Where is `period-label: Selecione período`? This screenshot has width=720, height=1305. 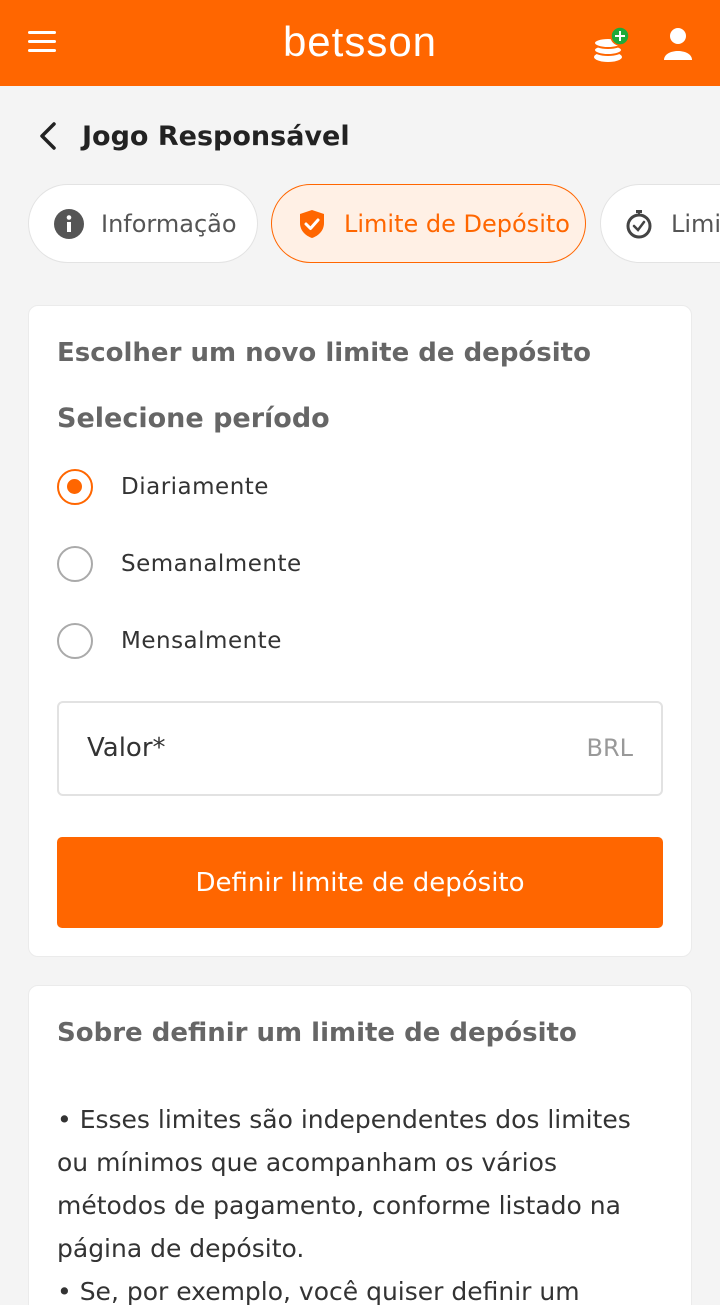
period-label: Selecione período is located at coordinates (193, 418).